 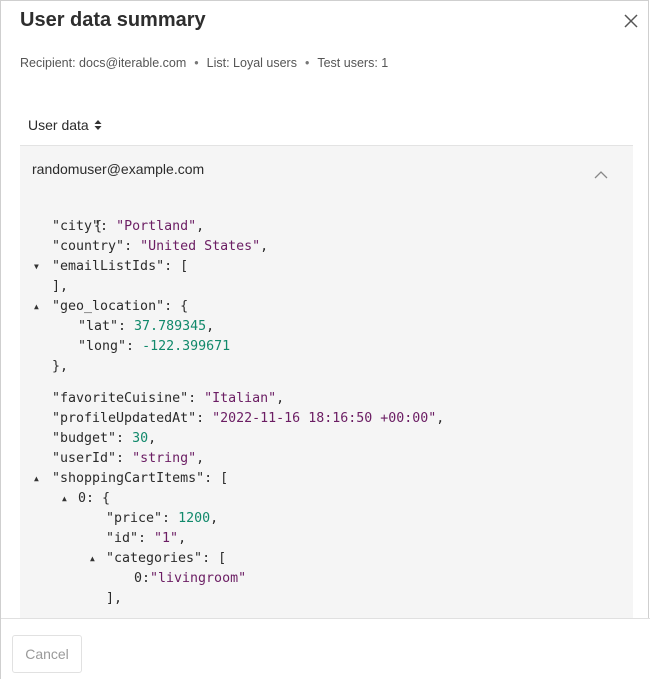 What do you see at coordinates (166, 538) in the screenshot?
I see `json-value: "1"` at bounding box center [166, 538].